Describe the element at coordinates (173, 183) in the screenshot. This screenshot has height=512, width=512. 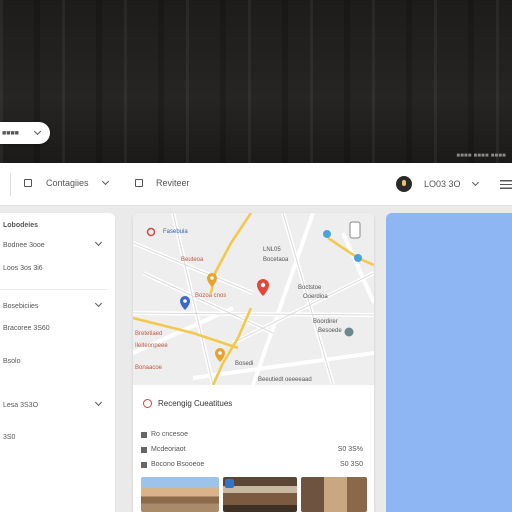
I see `reviews-label: Reviteer` at that location.